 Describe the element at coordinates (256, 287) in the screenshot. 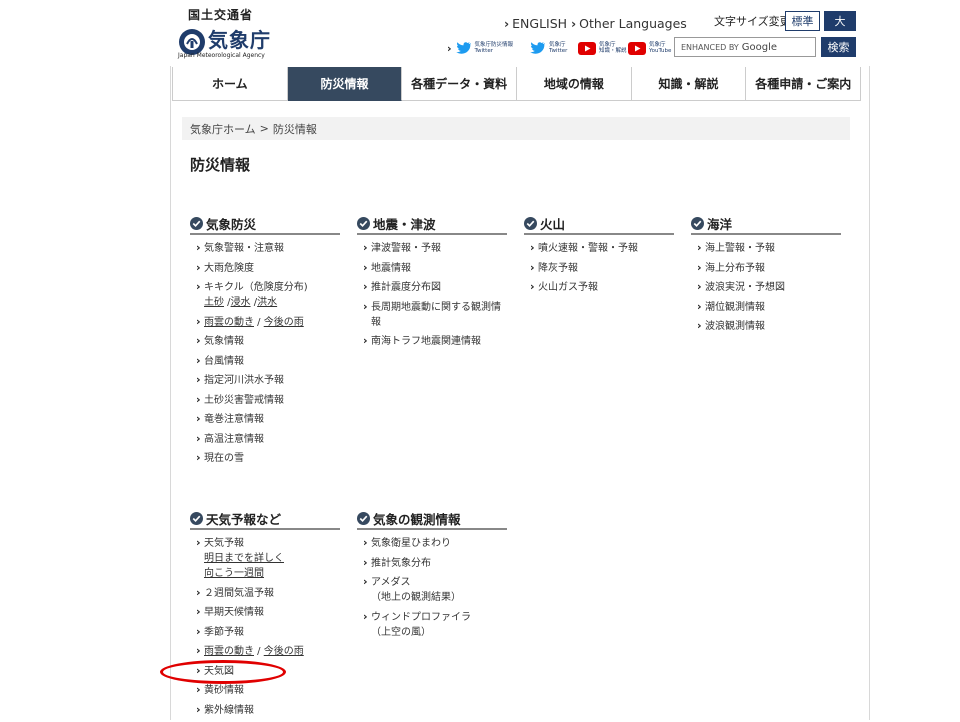

I see `link-kikikuru: キキクル（危険度分布)` at that location.